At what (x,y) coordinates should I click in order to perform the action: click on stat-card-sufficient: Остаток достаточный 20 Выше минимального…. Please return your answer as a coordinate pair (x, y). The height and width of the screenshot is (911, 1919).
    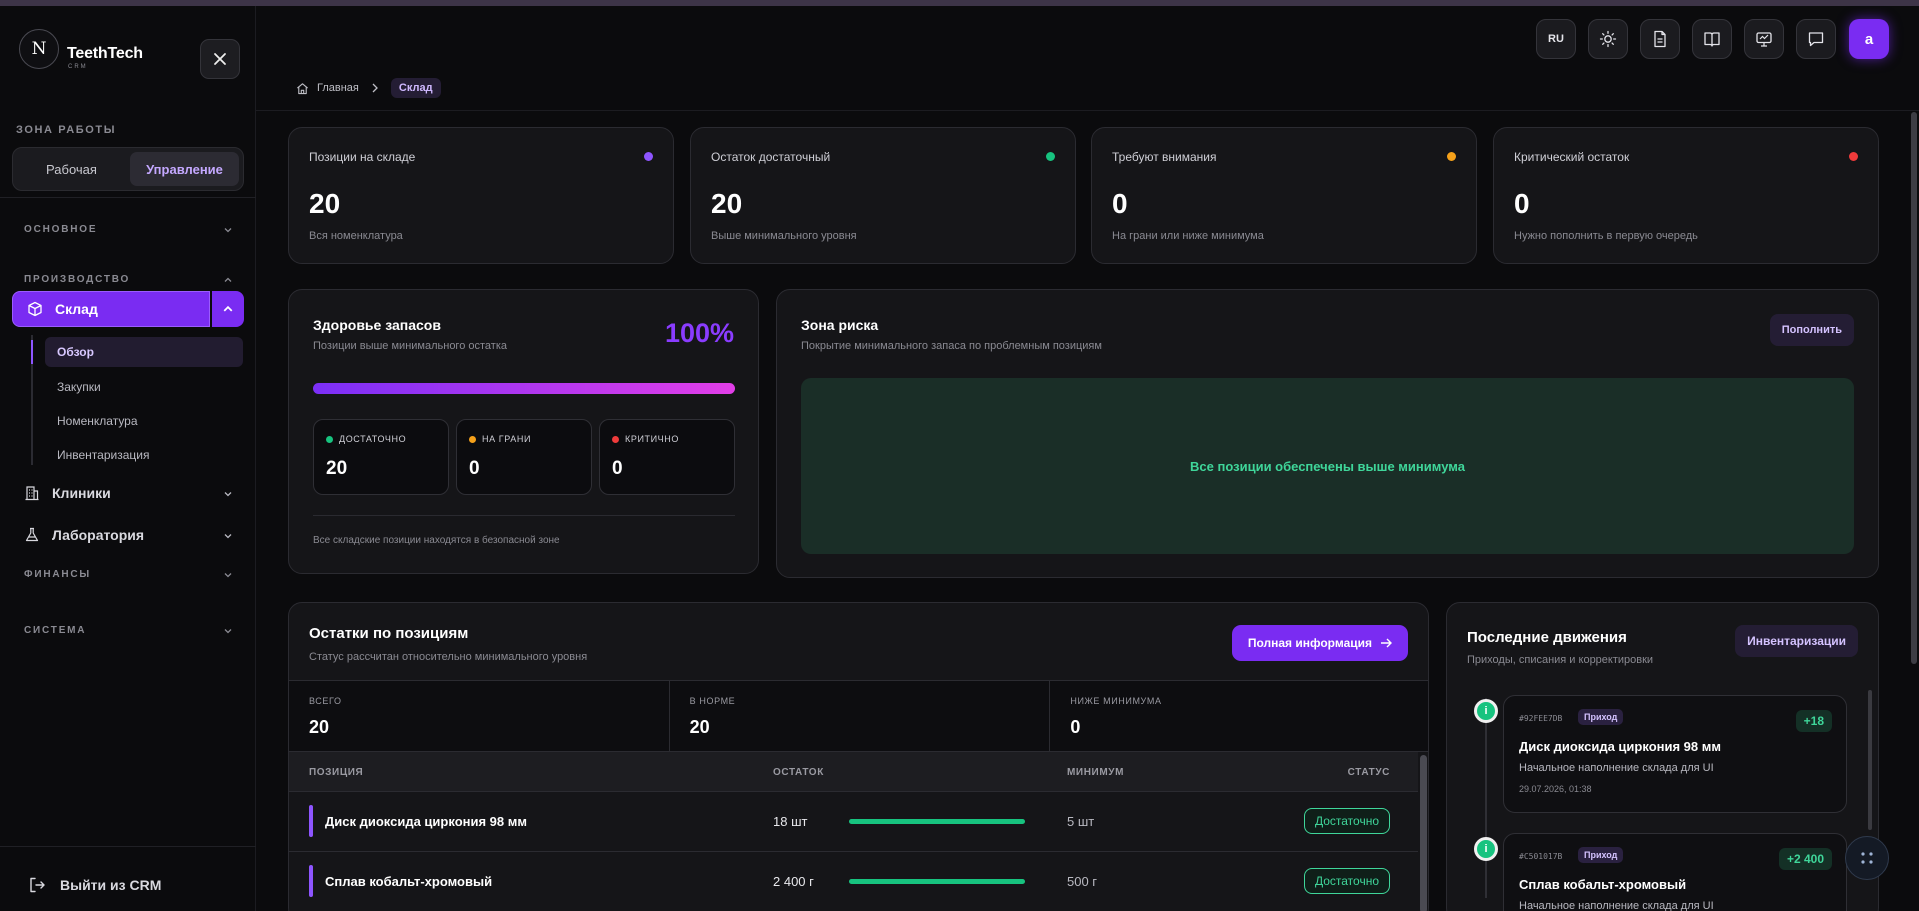
    Looking at the image, I should click on (883, 195).